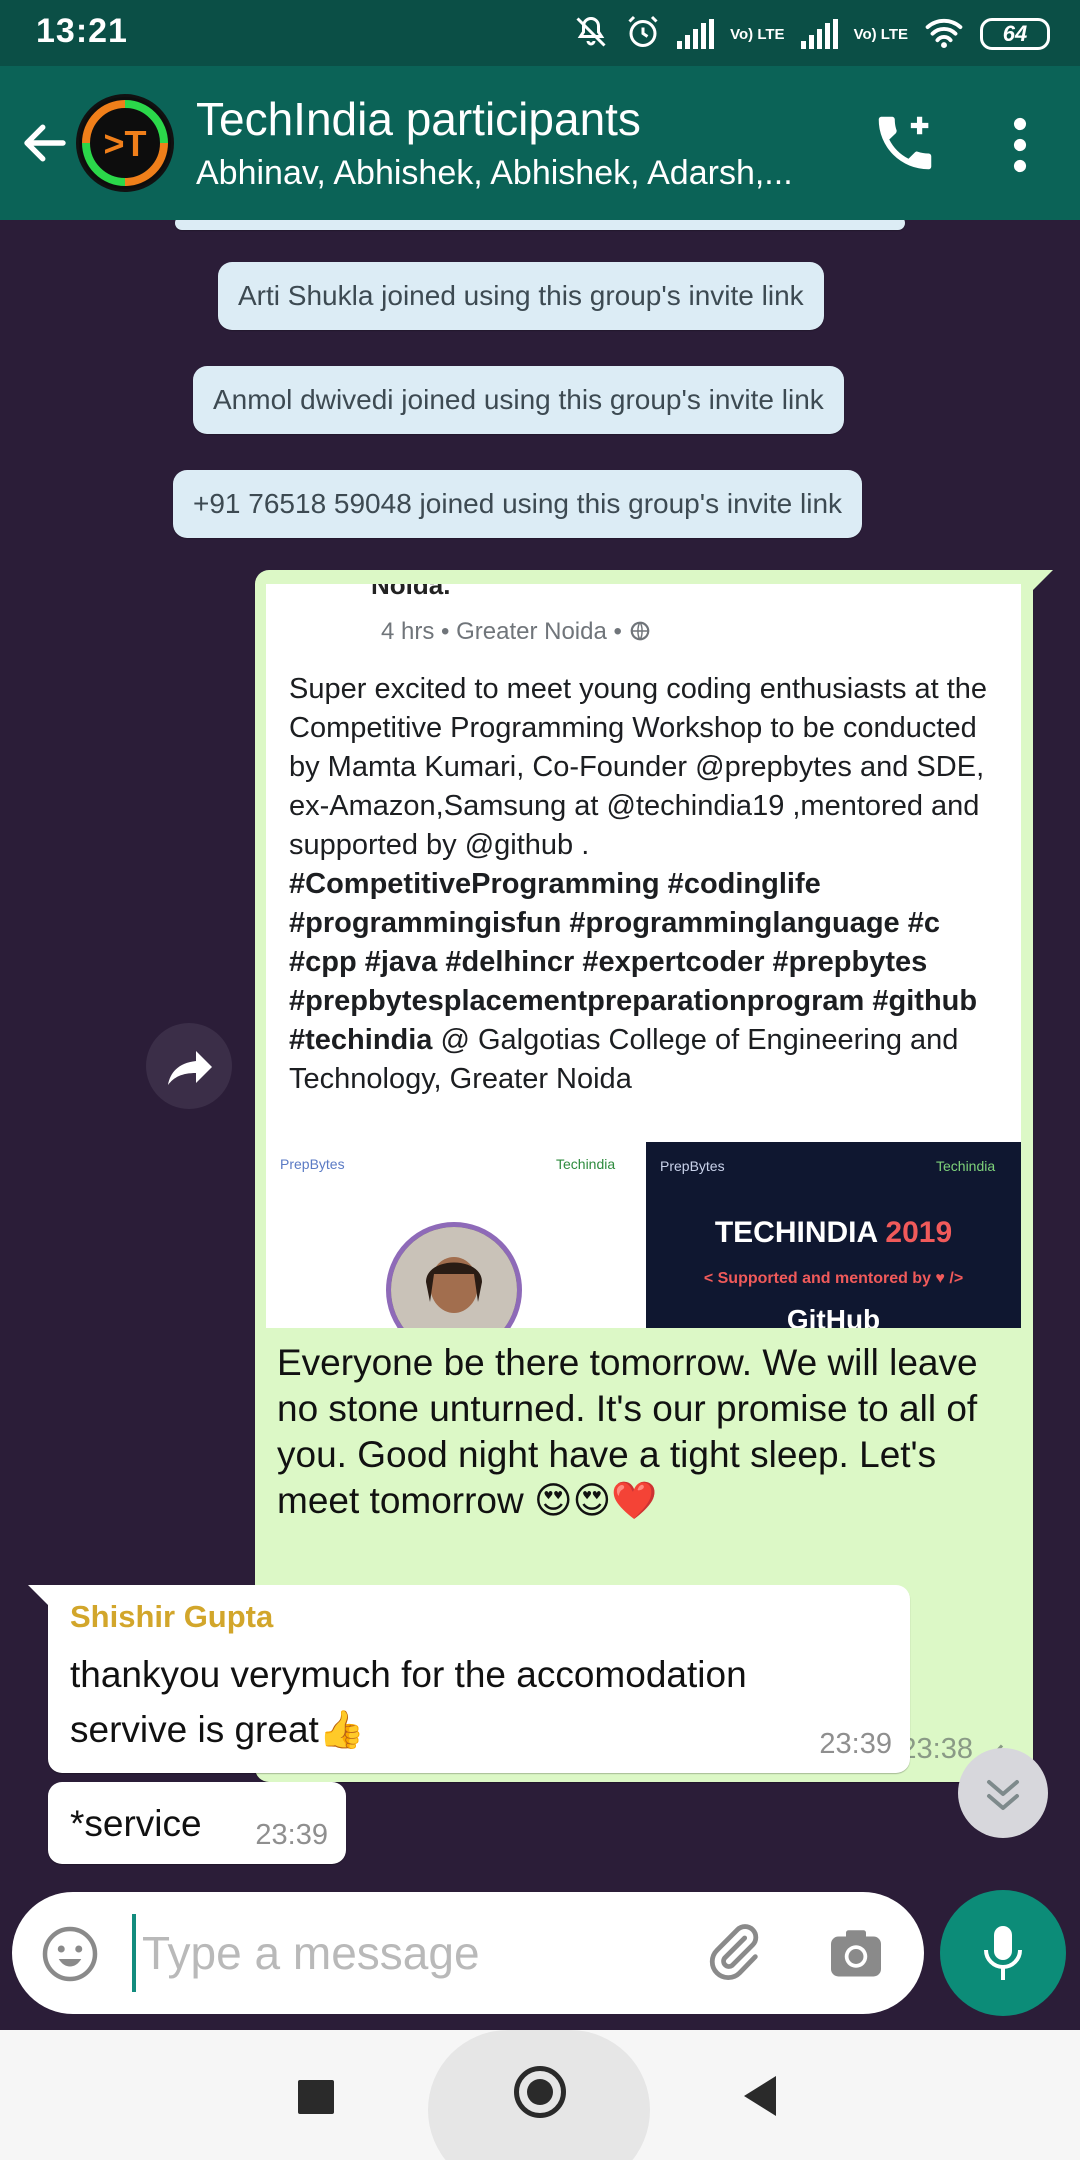  I want to click on group-avatar: >T, so click(125, 143).